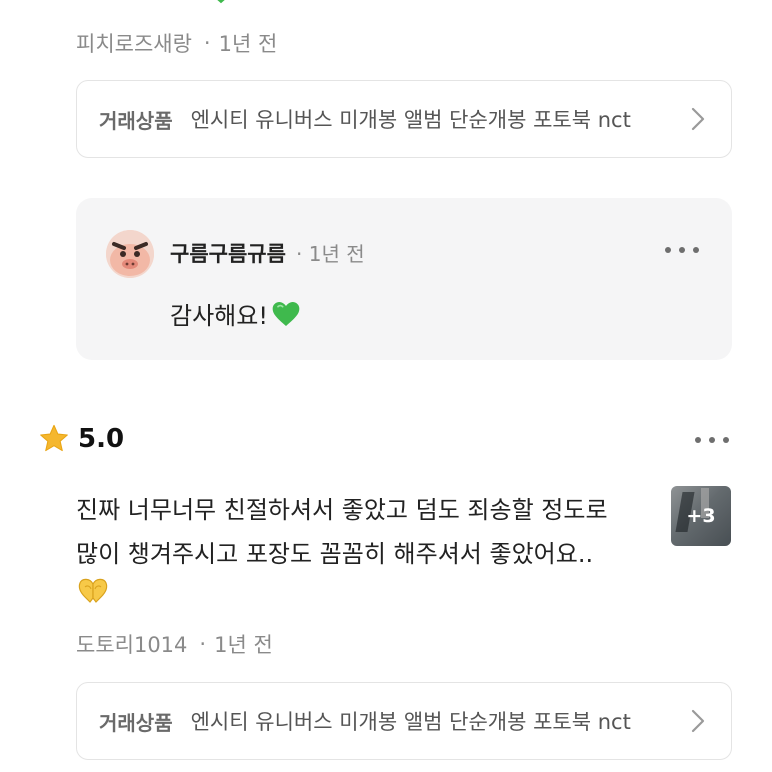 This screenshot has width=772, height=772. I want to click on photo-count: +3, so click(701, 516).